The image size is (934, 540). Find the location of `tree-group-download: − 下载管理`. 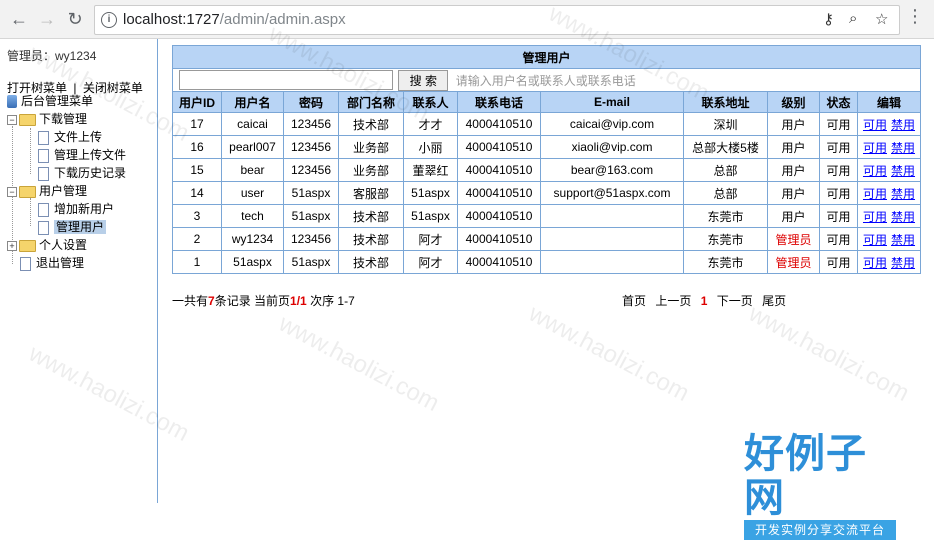

tree-group-download: − 下载管理 is located at coordinates (47, 119).